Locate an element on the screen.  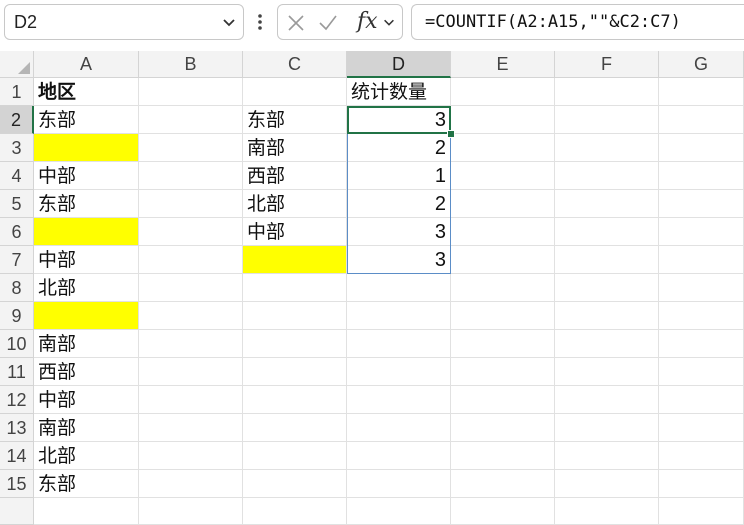
fill-handle is located at coordinates (451, 134).